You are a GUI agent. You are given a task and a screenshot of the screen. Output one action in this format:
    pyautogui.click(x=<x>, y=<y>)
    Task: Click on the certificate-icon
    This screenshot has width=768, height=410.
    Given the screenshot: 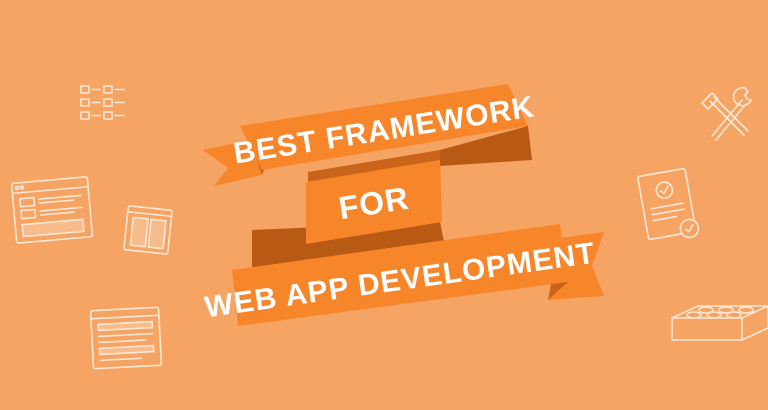 What is the action you would take?
    pyautogui.click(x=668, y=204)
    